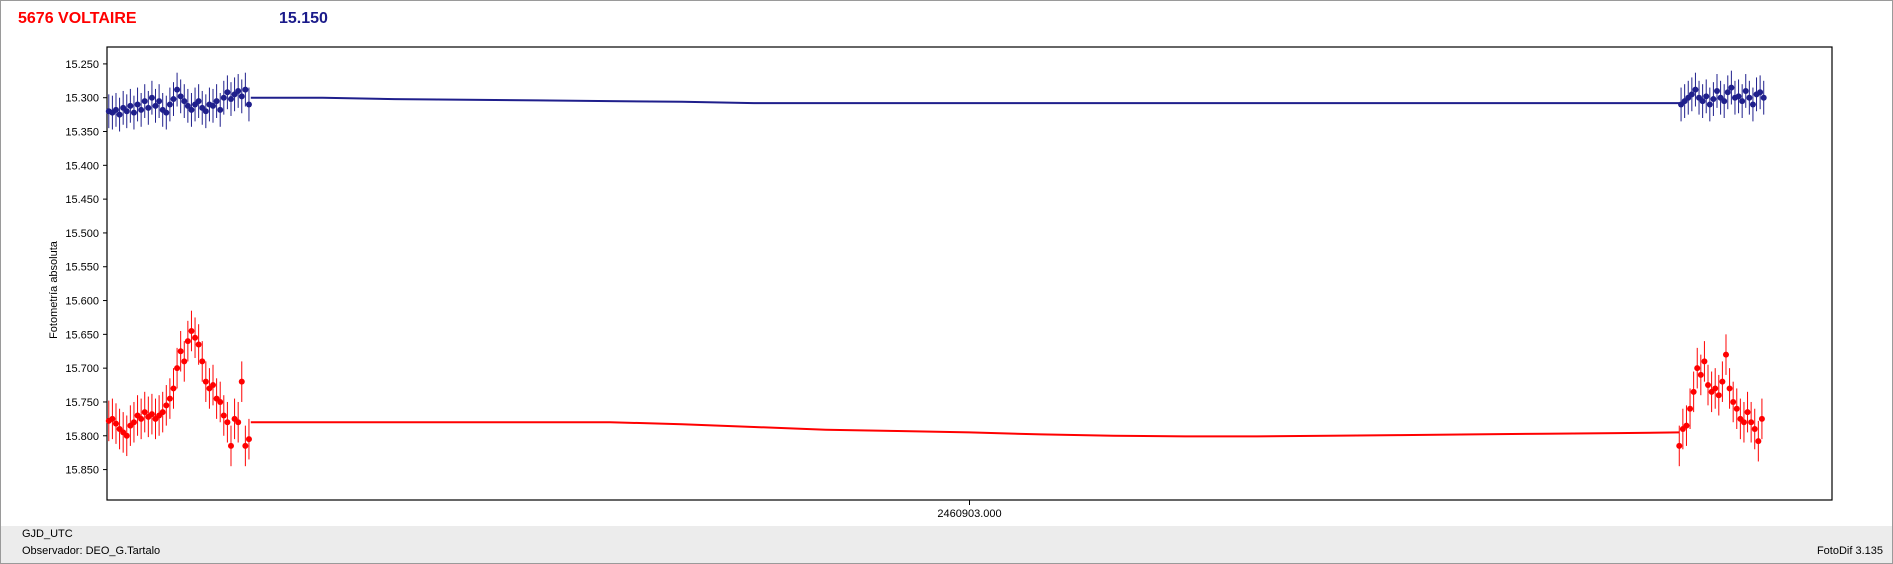  I want to click on y-tick-label: 15.300, so click(82, 99).